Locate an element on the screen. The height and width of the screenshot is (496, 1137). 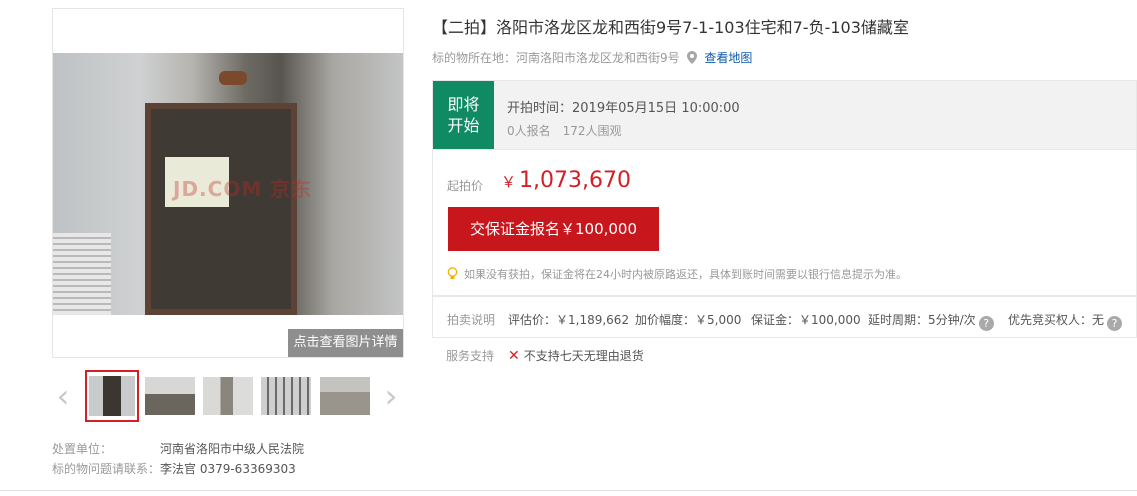
disposal-unit-value: 河南省洛阳市中级人民法院 is located at coordinates (232, 449).